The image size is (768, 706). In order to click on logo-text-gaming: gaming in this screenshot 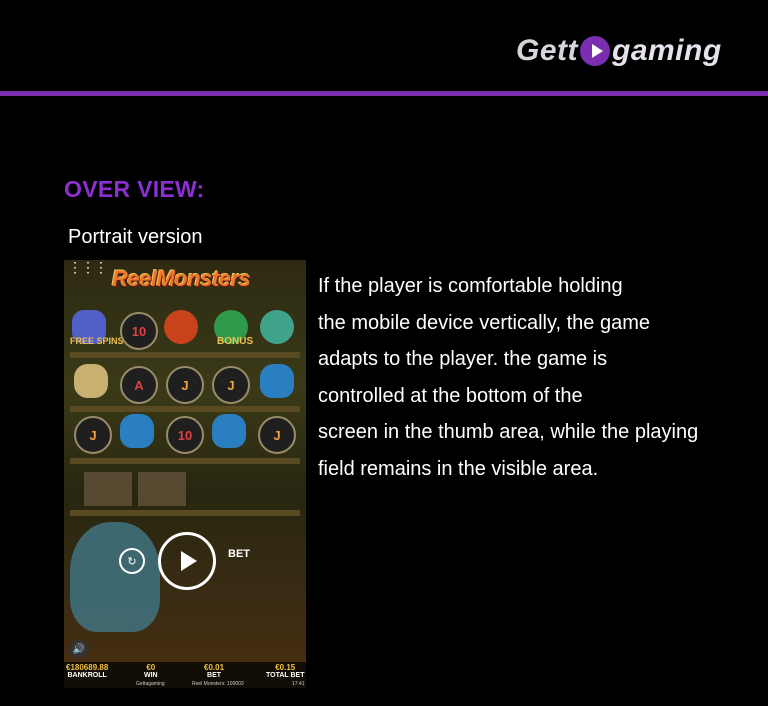, I will do `click(667, 50)`.